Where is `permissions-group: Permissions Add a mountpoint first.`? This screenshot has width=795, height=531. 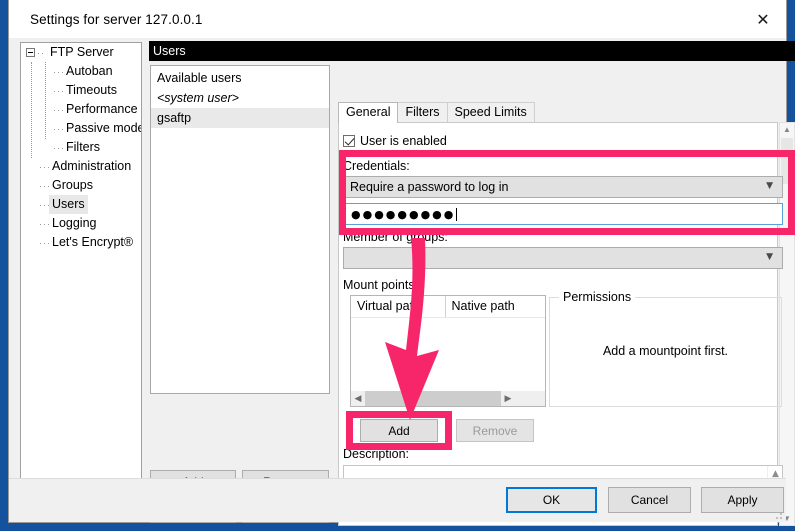 permissions-group: Permissions Add a mountpoint first. is located at coordinates (665, 348).